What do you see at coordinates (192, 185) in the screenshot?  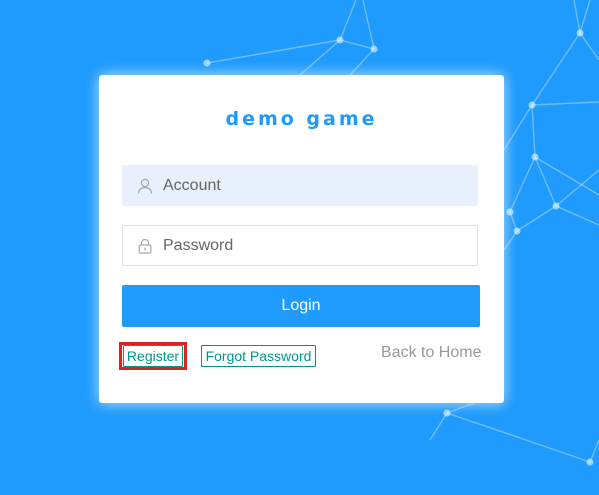 I see `account-placeholder: Account` at bounding box center [192, 185].